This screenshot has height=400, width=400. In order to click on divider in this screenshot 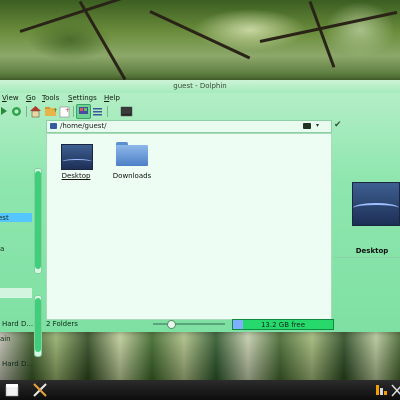, I will do `click(367, 257)`.